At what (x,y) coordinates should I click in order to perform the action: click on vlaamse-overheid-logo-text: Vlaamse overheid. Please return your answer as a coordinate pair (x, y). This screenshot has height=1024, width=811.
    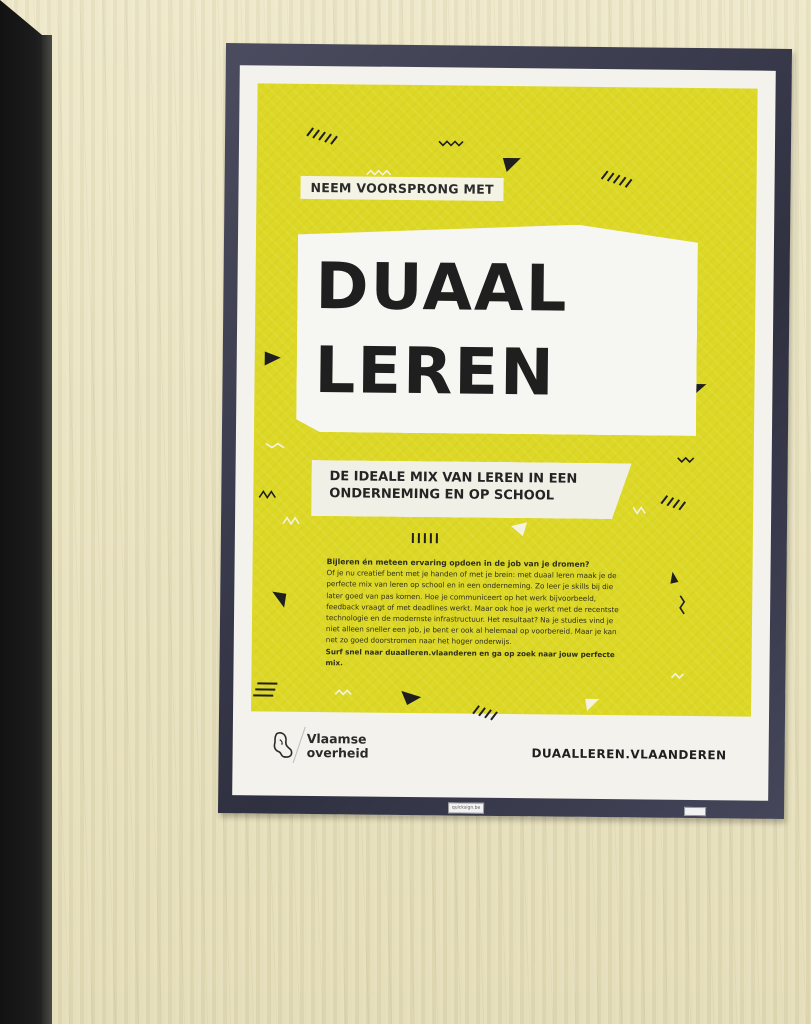
    Looking at the image, I should click on (337, 745).